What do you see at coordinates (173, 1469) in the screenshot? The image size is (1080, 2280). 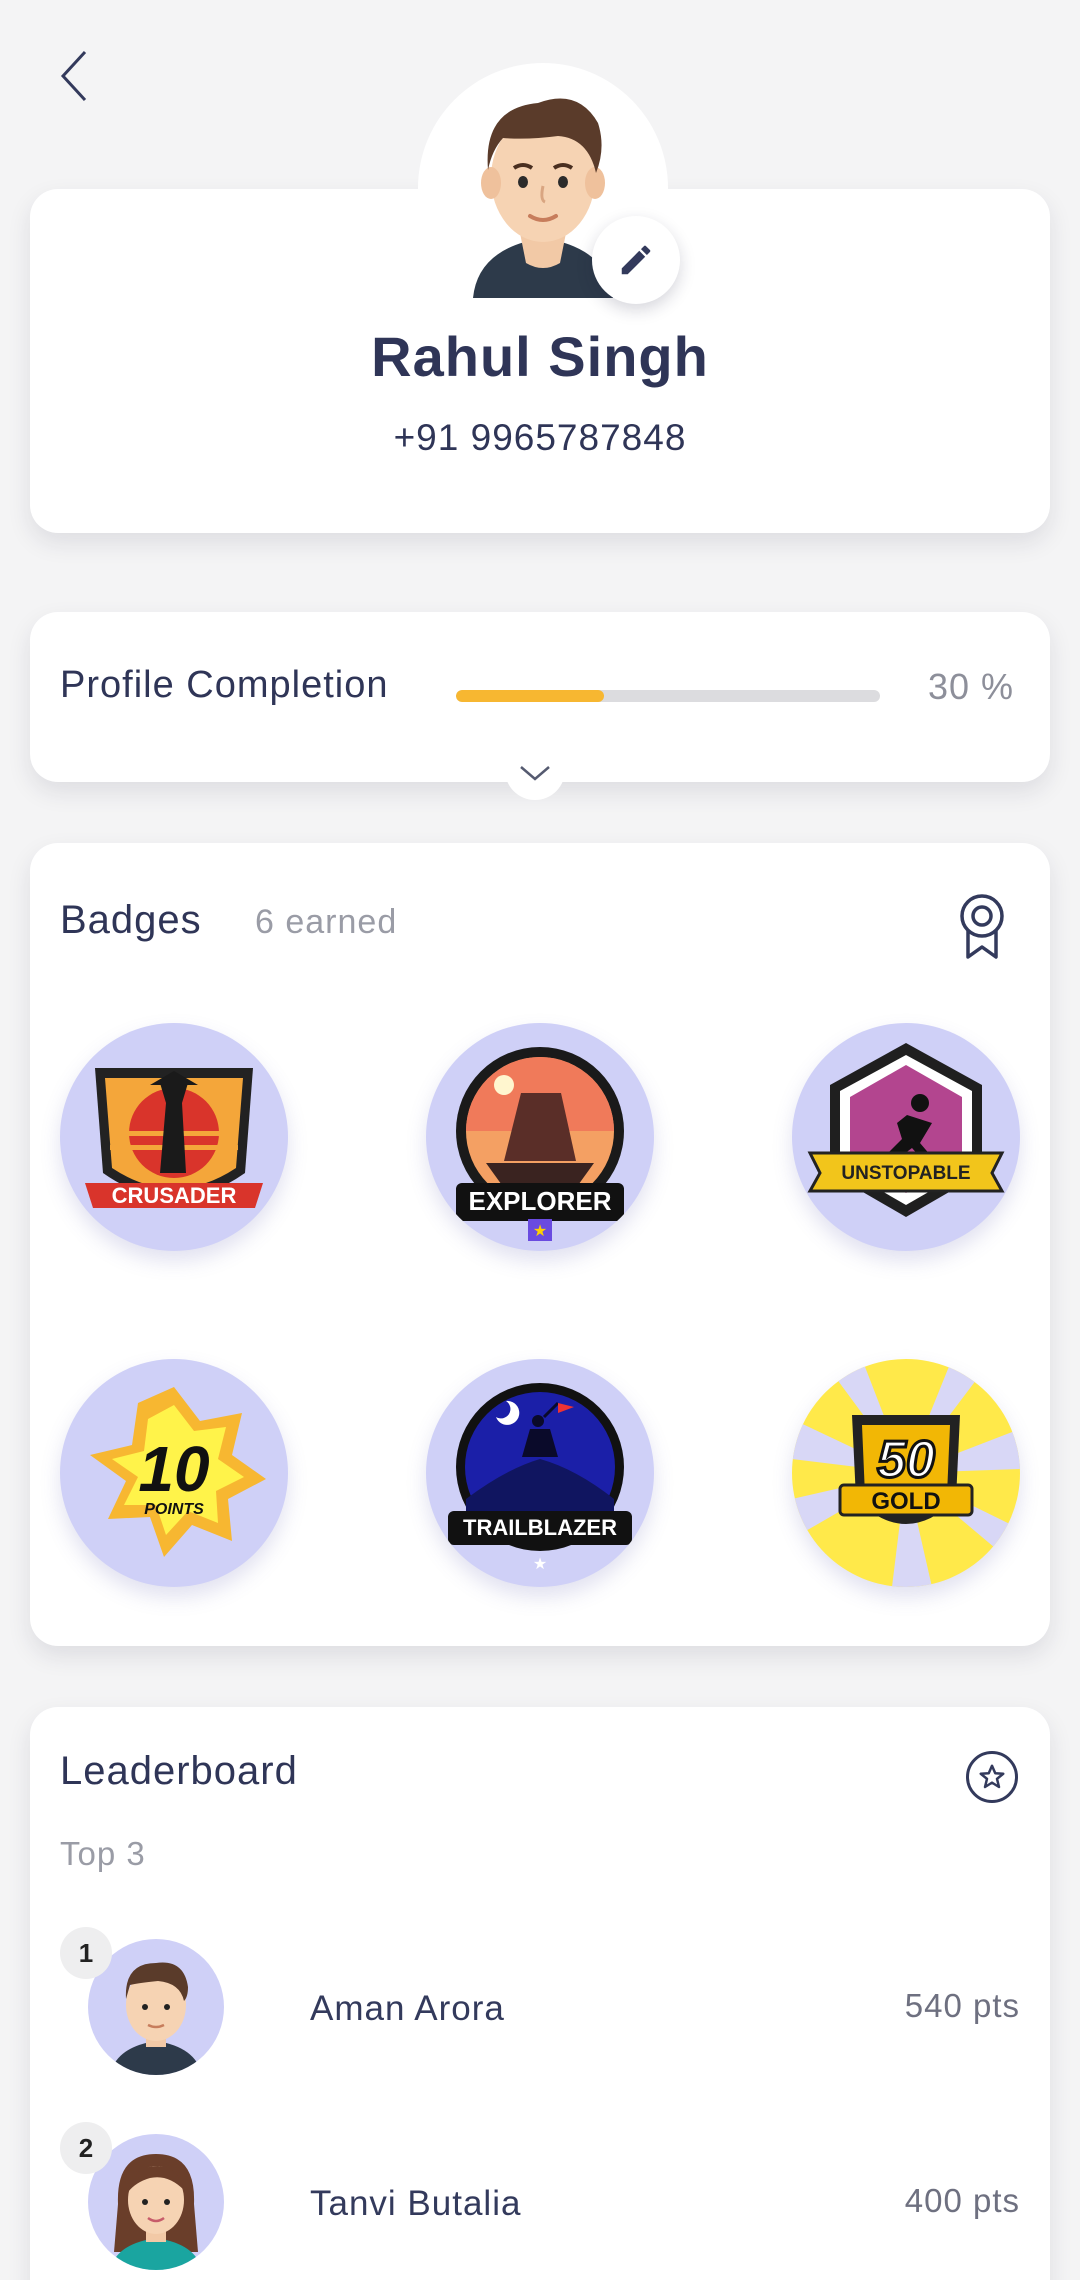 I see `badge-label: 10` at bounding box center [173, 1469].